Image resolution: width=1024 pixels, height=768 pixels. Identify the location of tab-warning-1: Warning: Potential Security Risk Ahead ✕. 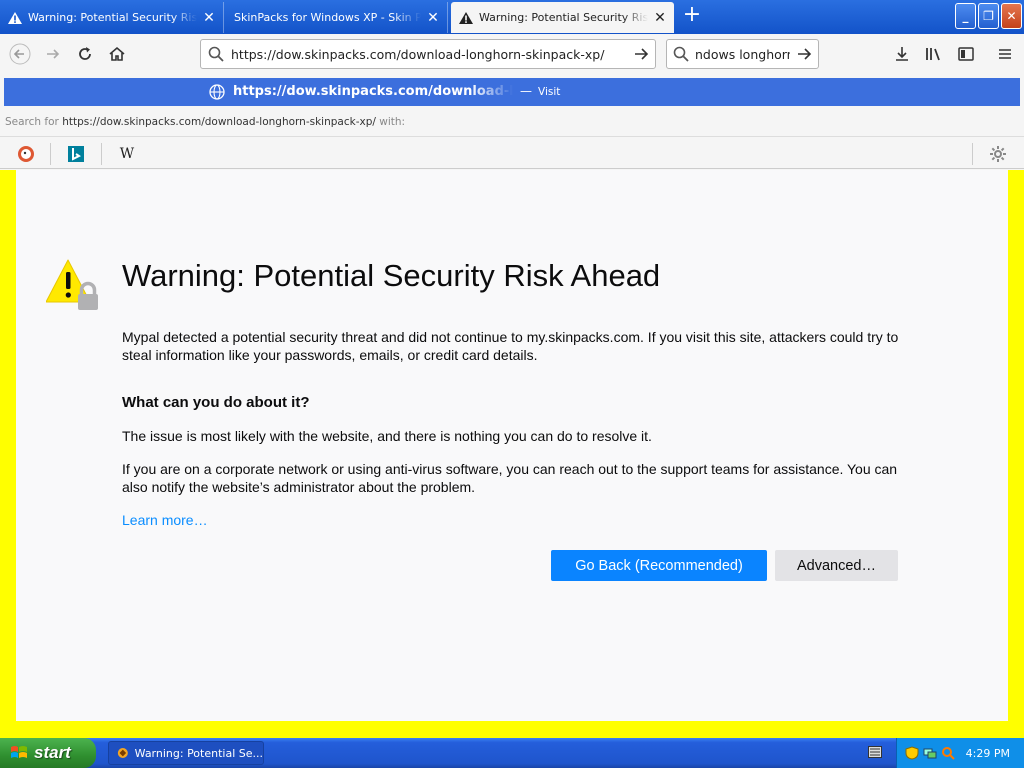
(112, 17).